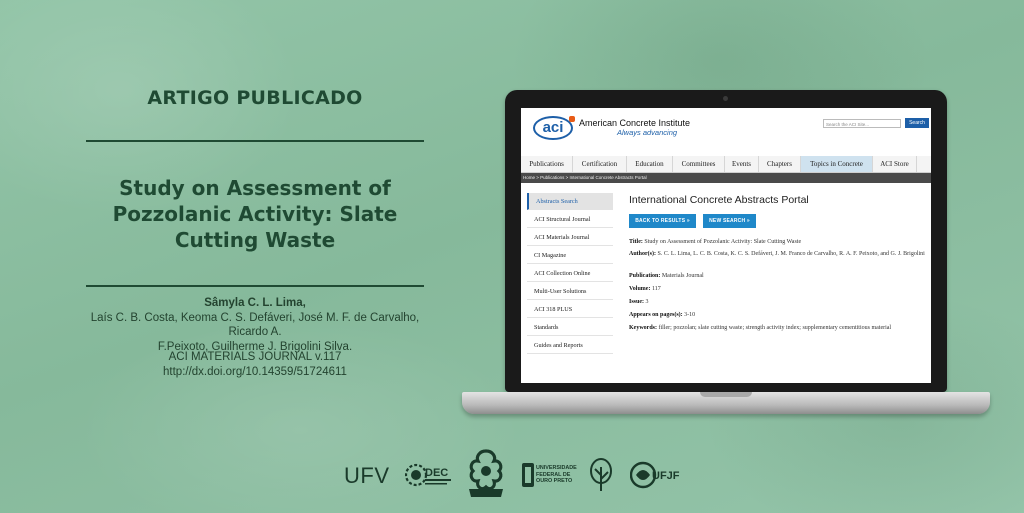 This screenshot has height=513, width=1024. I want to click on journal-name: ACI MATERIALS JOURNAL v.117, so click(255, 357).